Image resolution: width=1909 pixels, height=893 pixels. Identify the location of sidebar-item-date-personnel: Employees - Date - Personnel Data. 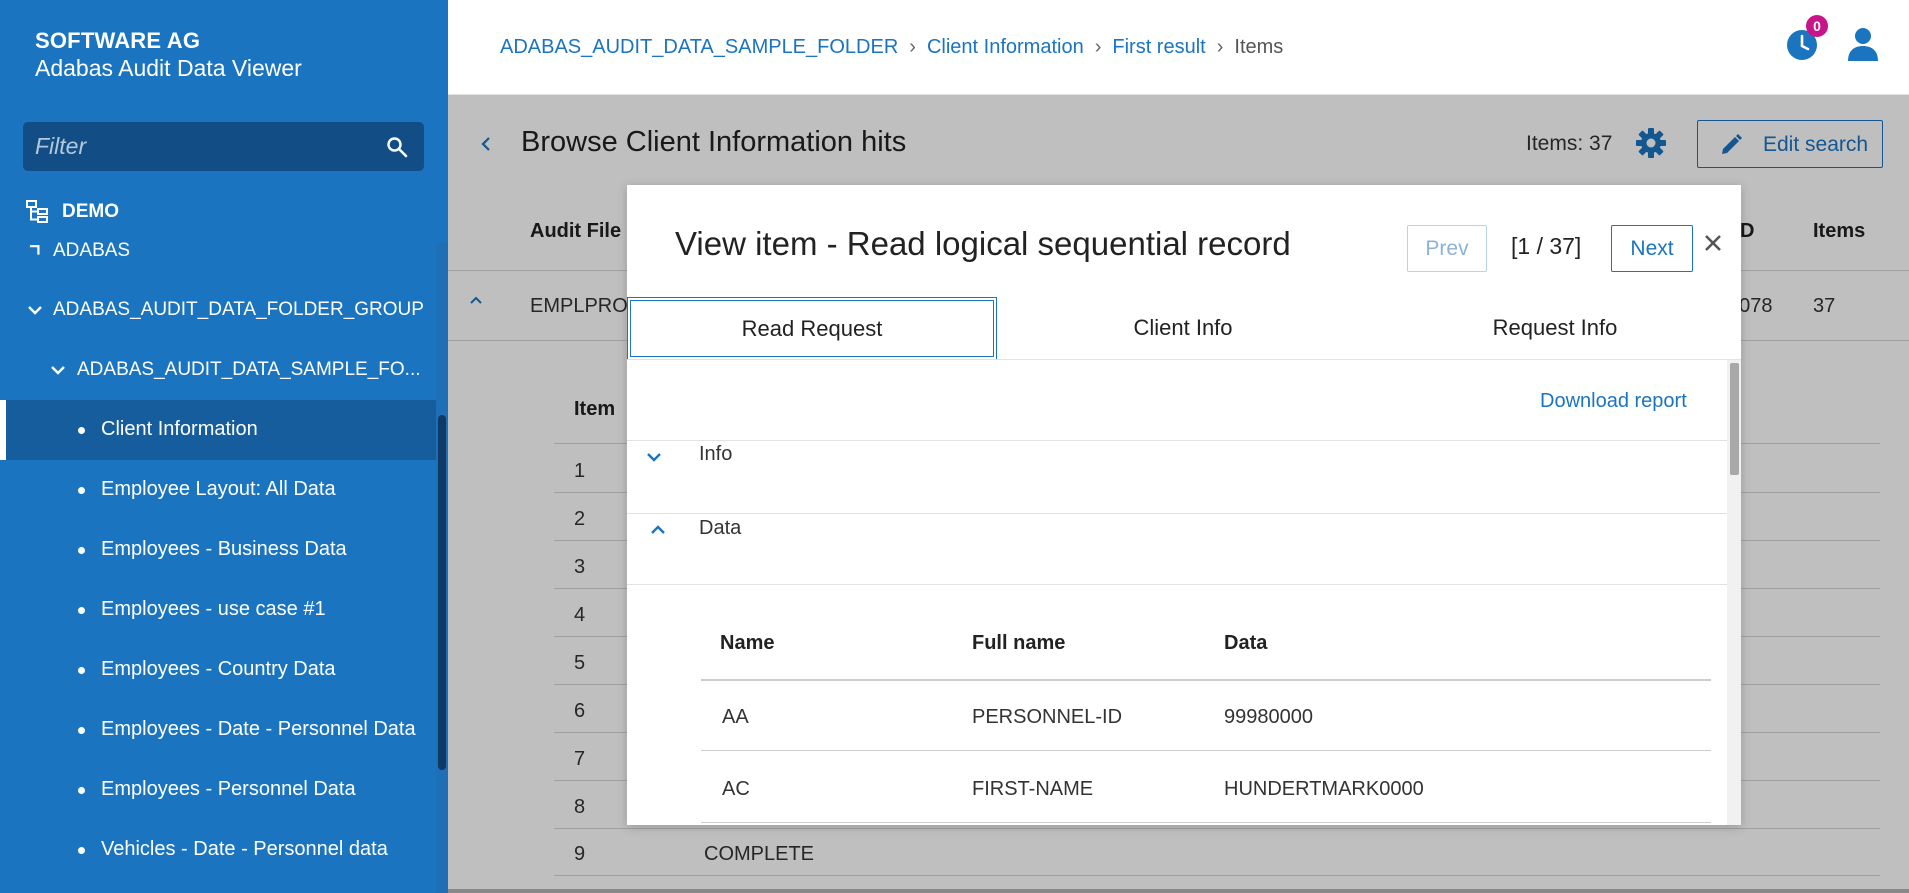
(218, 730).